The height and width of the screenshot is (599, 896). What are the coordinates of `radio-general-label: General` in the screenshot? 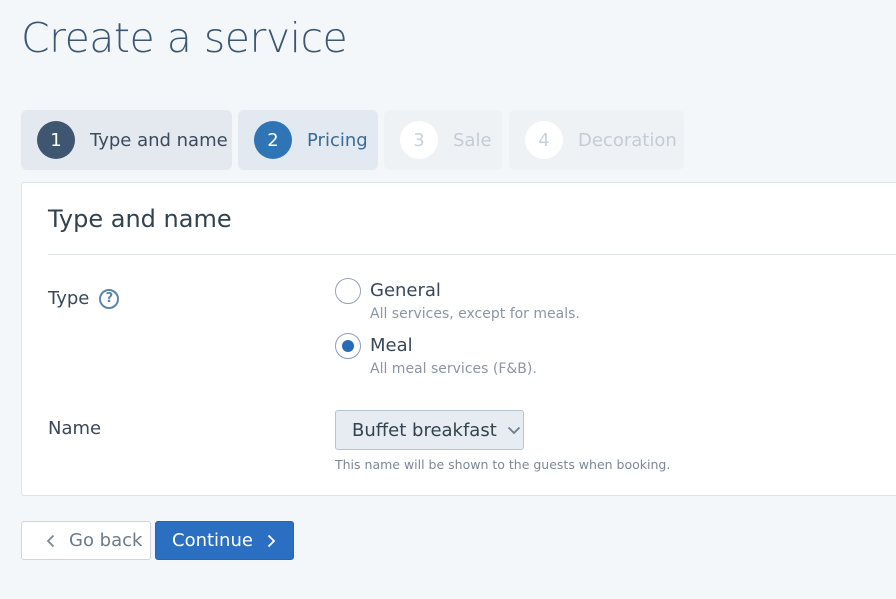 It's located at (405, 290).